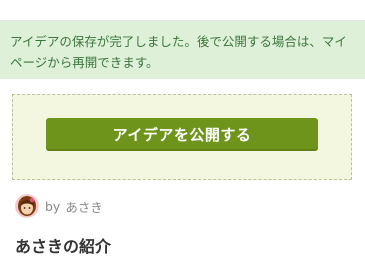 The image size is (365, 274). What do you see at coordinates (178, 52) in the screenshot?
I see `notice-message: アイデアの保存が完了しました。後で公開する場合は、マイページから再開できます。` at bounding box center [178, 52].